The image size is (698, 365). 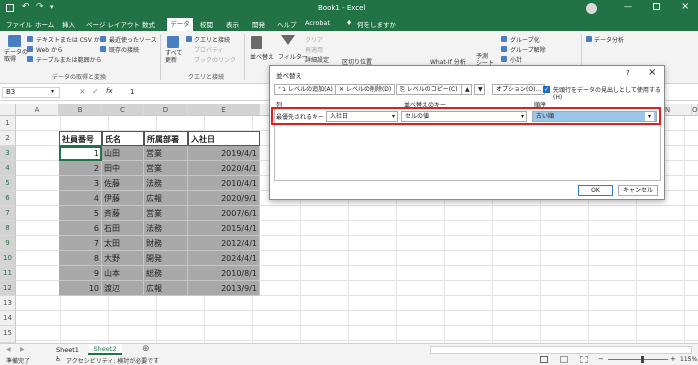 What do you see at coordinates (8, 123) in the screenshot?
I see `row-header: 1` at bounding box center [8, 123].